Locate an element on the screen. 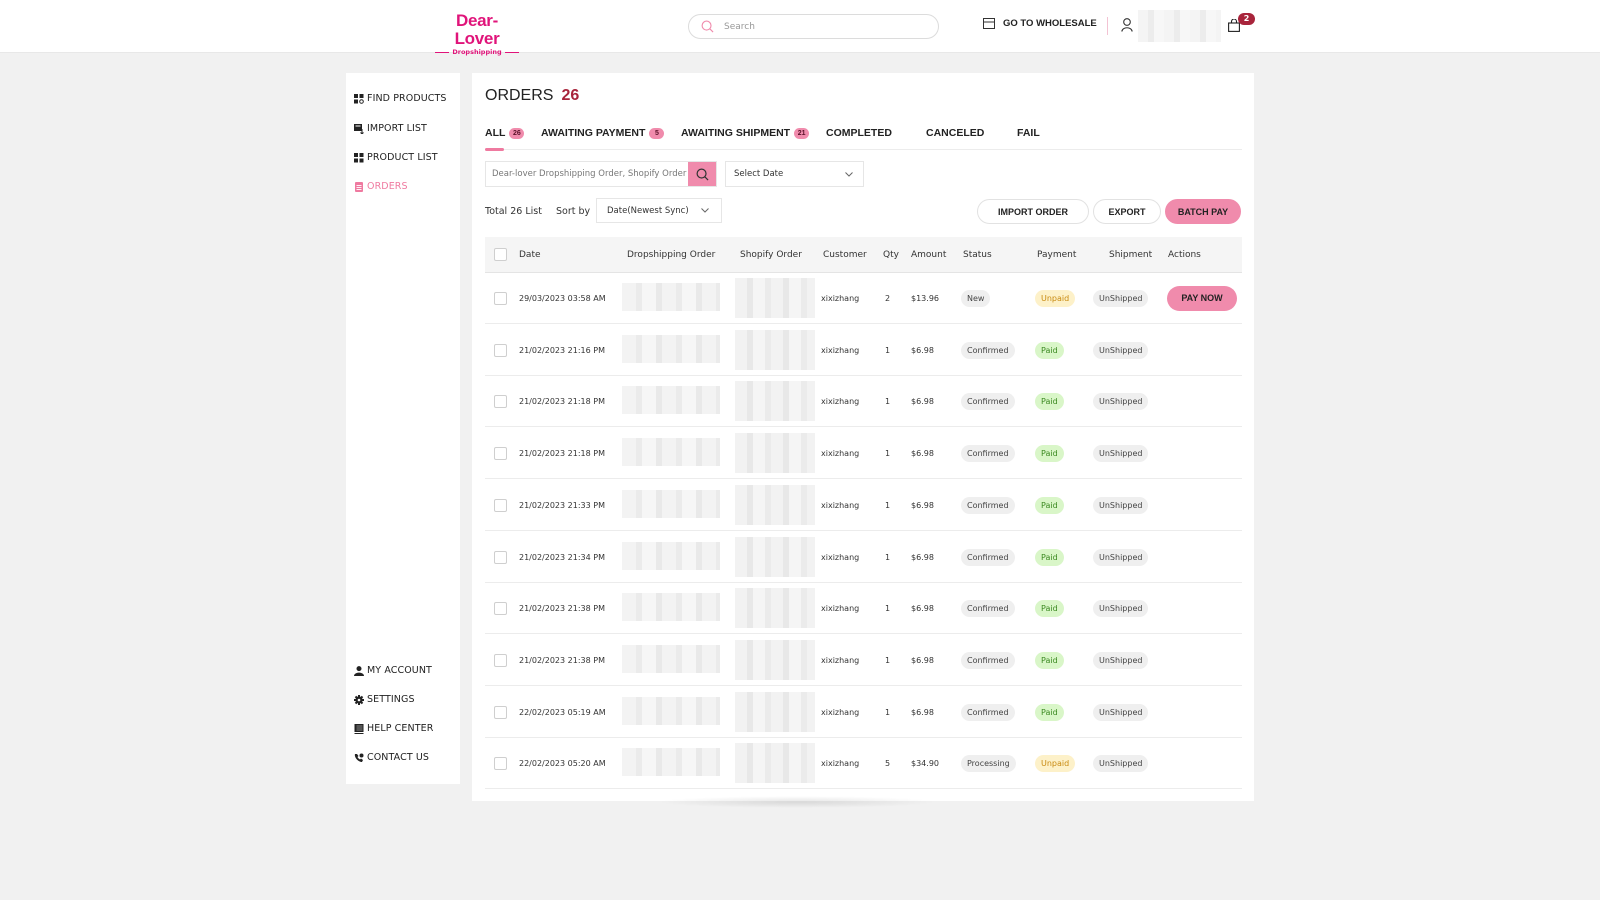 The height and width of the screenshot is (900, 1600). sidebar-item-product-list: PRODUCT LIST is located at coordinates (396, 157).